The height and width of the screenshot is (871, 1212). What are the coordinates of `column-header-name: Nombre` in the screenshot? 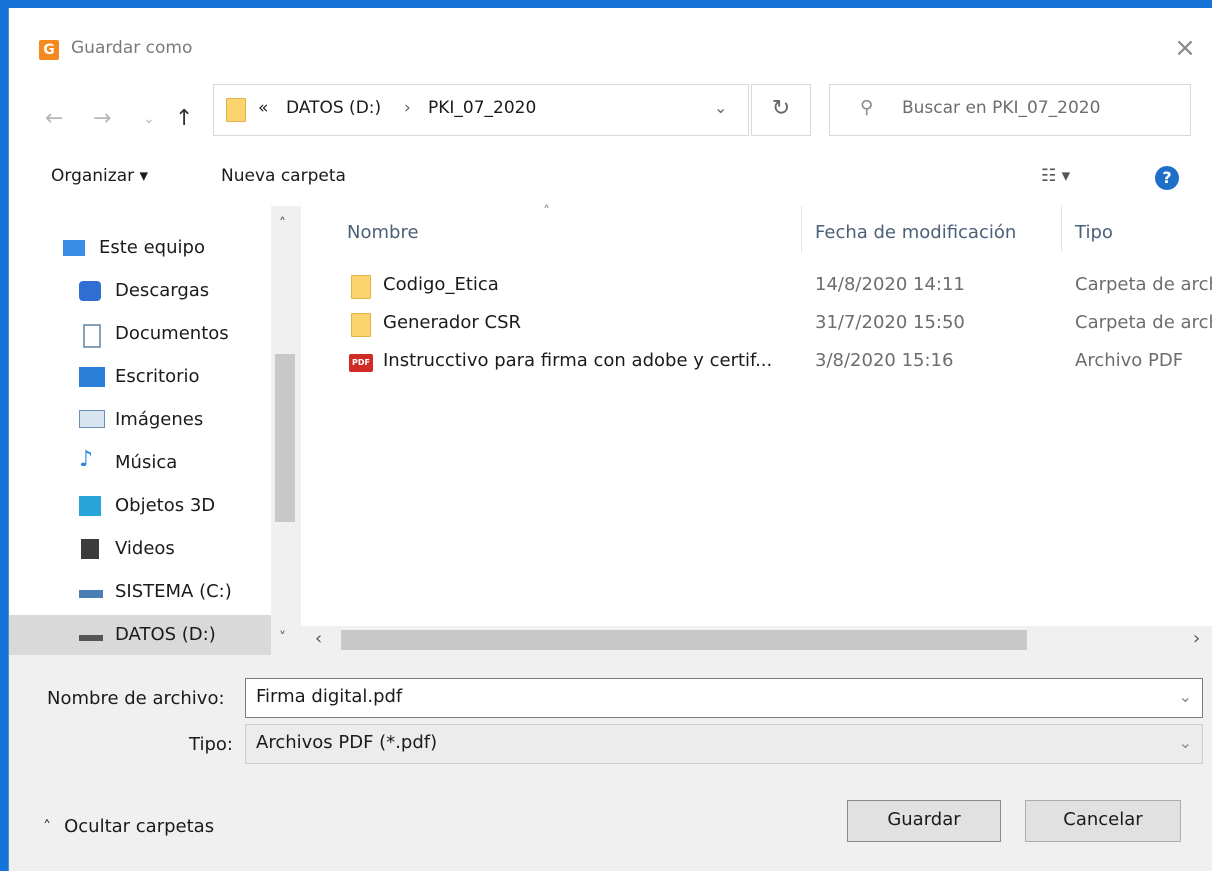 It's located at (383, 232).